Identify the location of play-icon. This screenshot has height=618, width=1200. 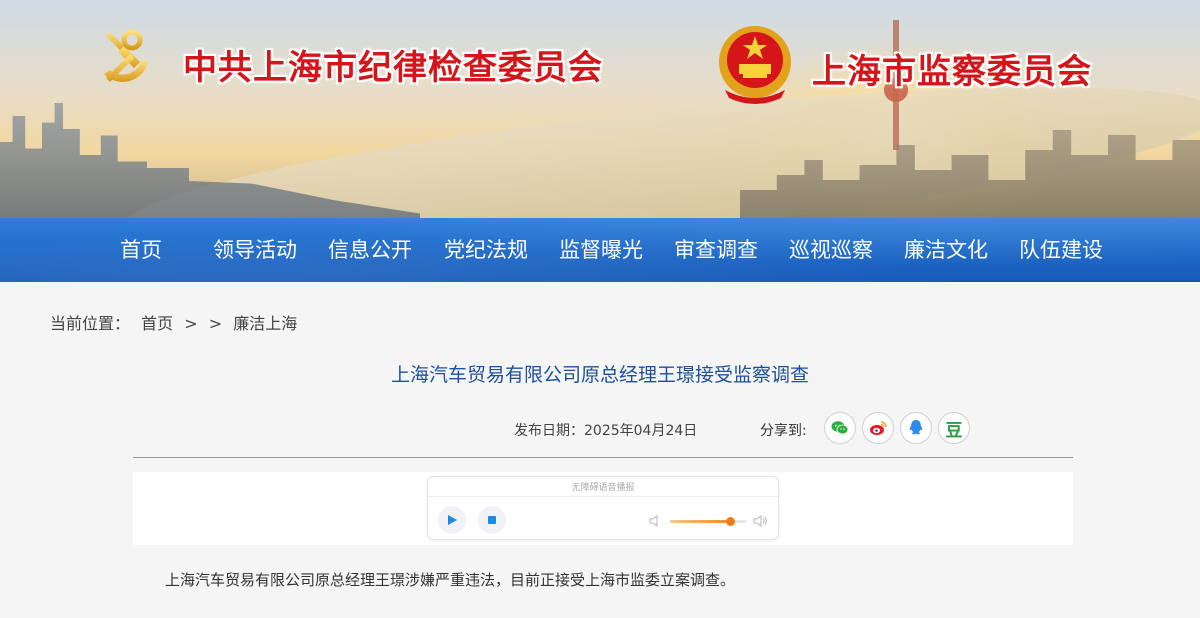
(452, 520).